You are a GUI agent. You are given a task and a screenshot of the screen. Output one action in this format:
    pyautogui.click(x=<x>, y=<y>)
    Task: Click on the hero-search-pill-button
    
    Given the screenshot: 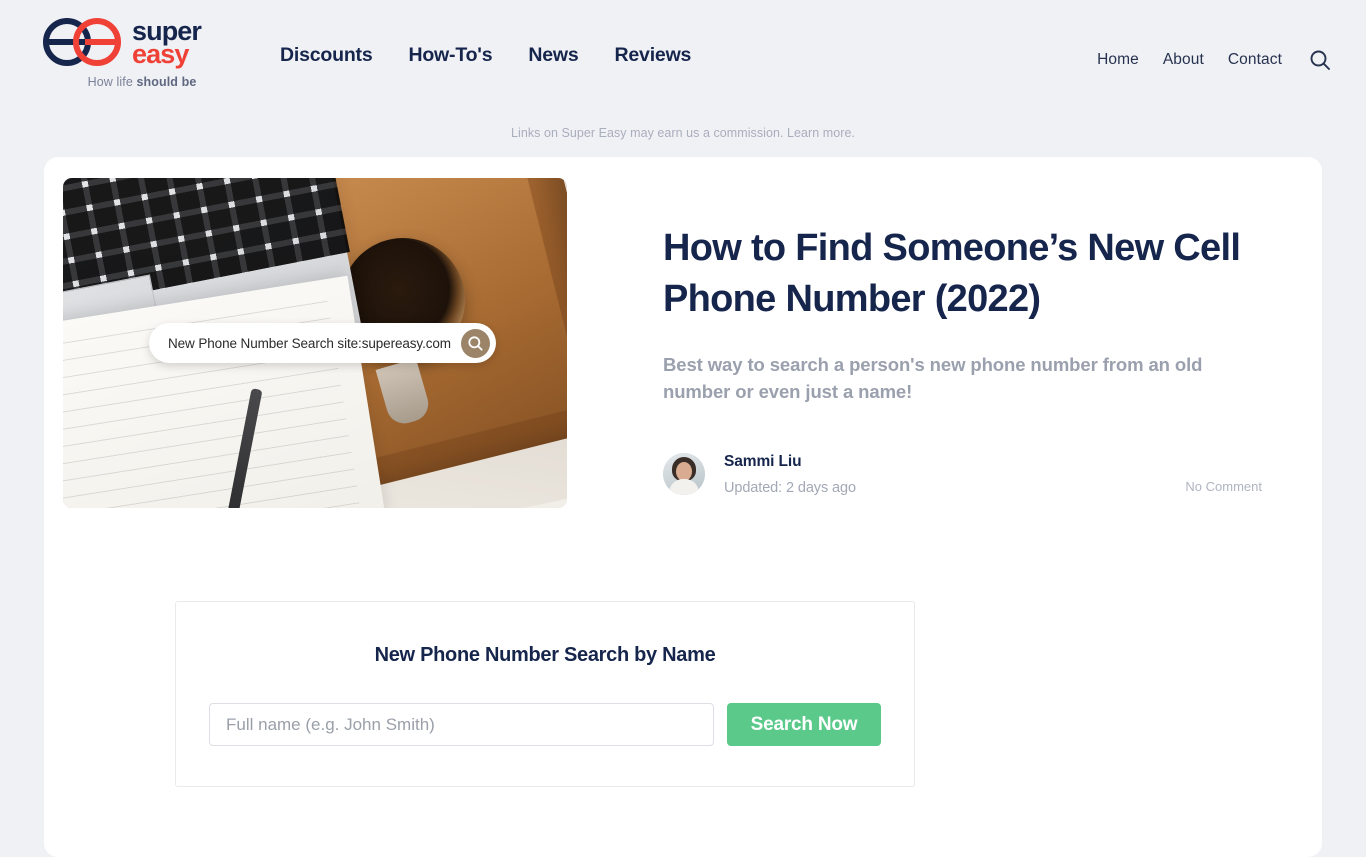 What is the action you would take?
    pyautogui.click(x=475, y=343)
    